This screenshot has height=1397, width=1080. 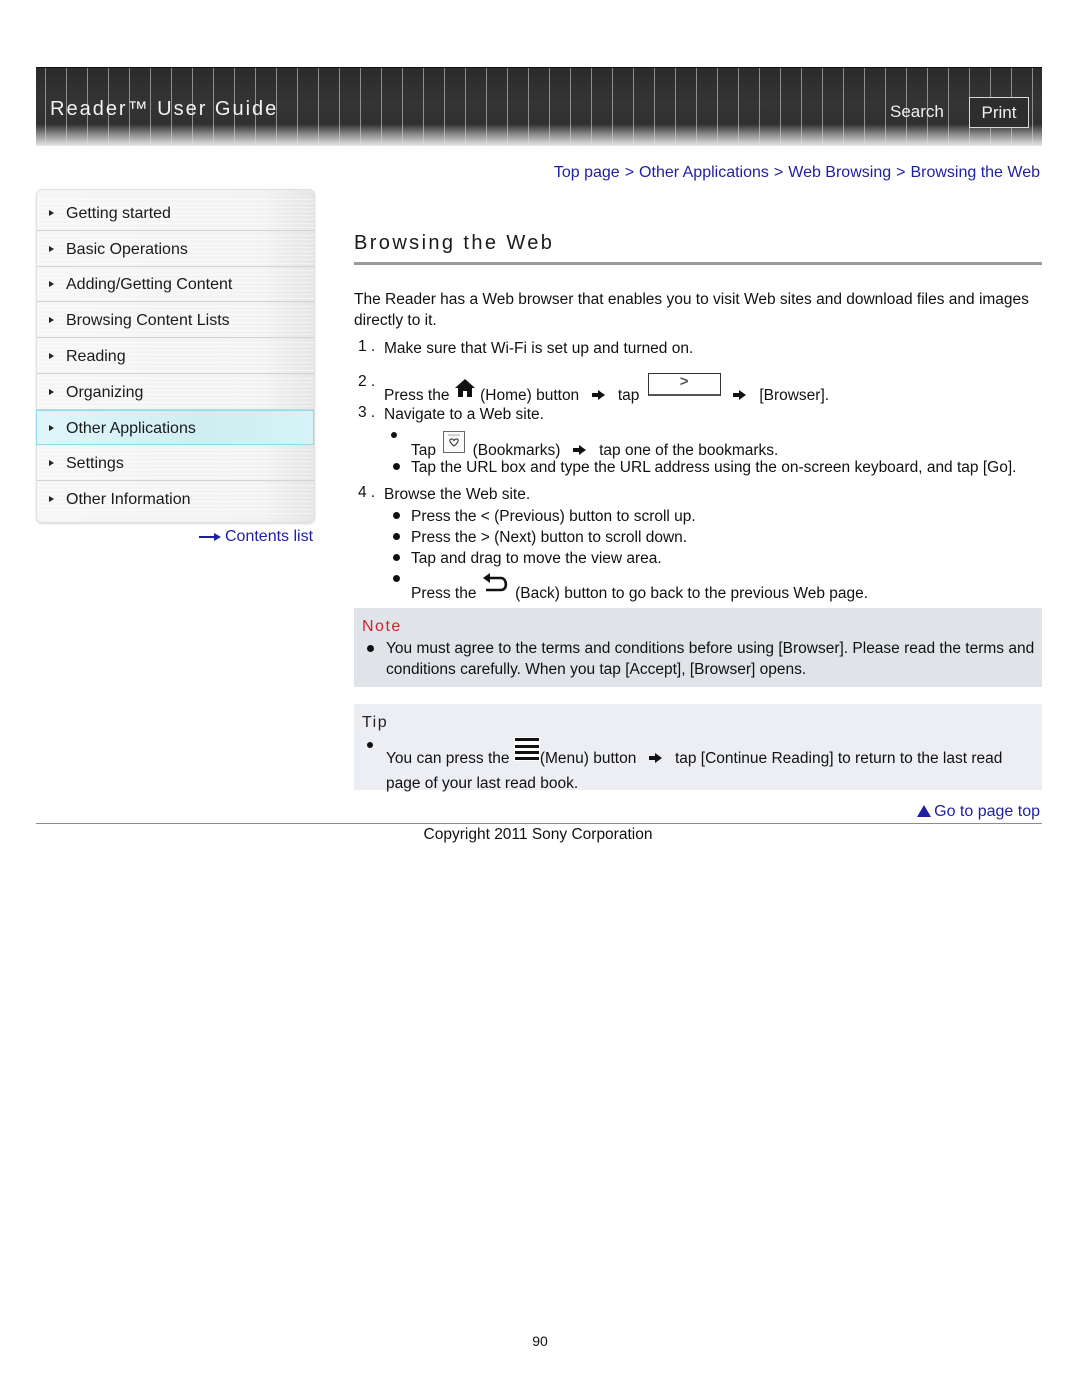 I want to click on copyright-text: Copyright 2011 Sony Corporation, so click(x=538, y=834).